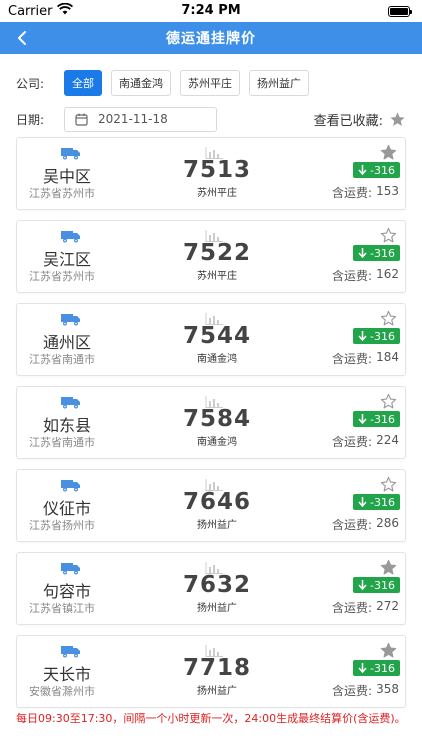 The image size is (422, 750). What do you see at coordinates (387, 606) in the screenshot?
I see `freight-value: 272` at bounding box center [387, 606].